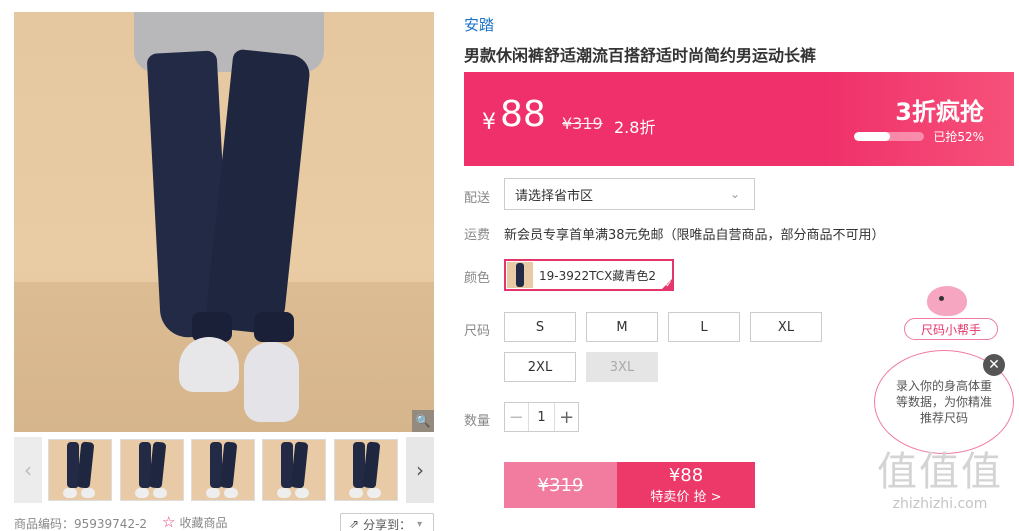  Describe the element at coordinates (939, 112) in the screenshot. I see `flash-sale-label: 3折疯抢` at that location.